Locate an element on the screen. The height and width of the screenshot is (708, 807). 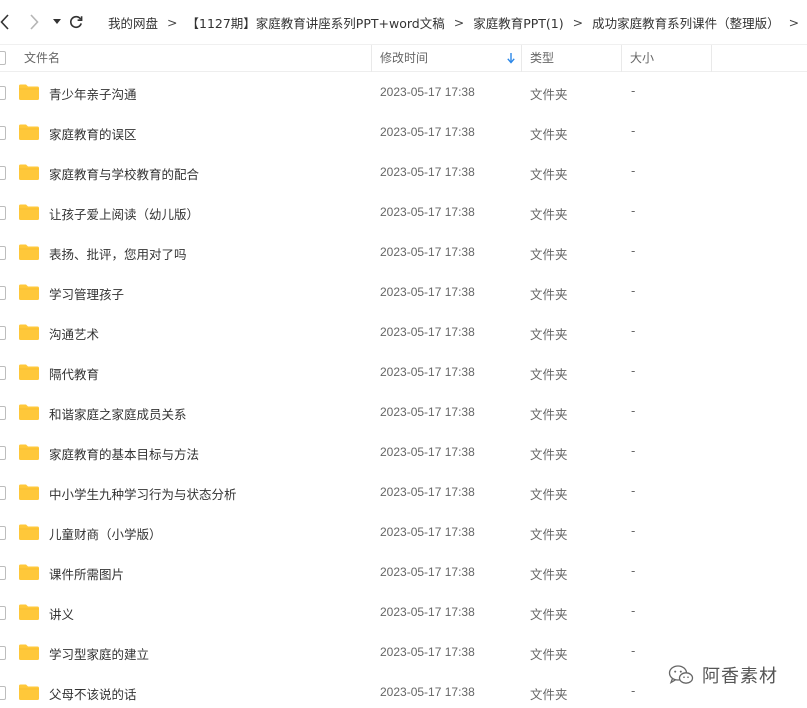
file-name: 沟通艺术 is located at coordinates (74, 333).